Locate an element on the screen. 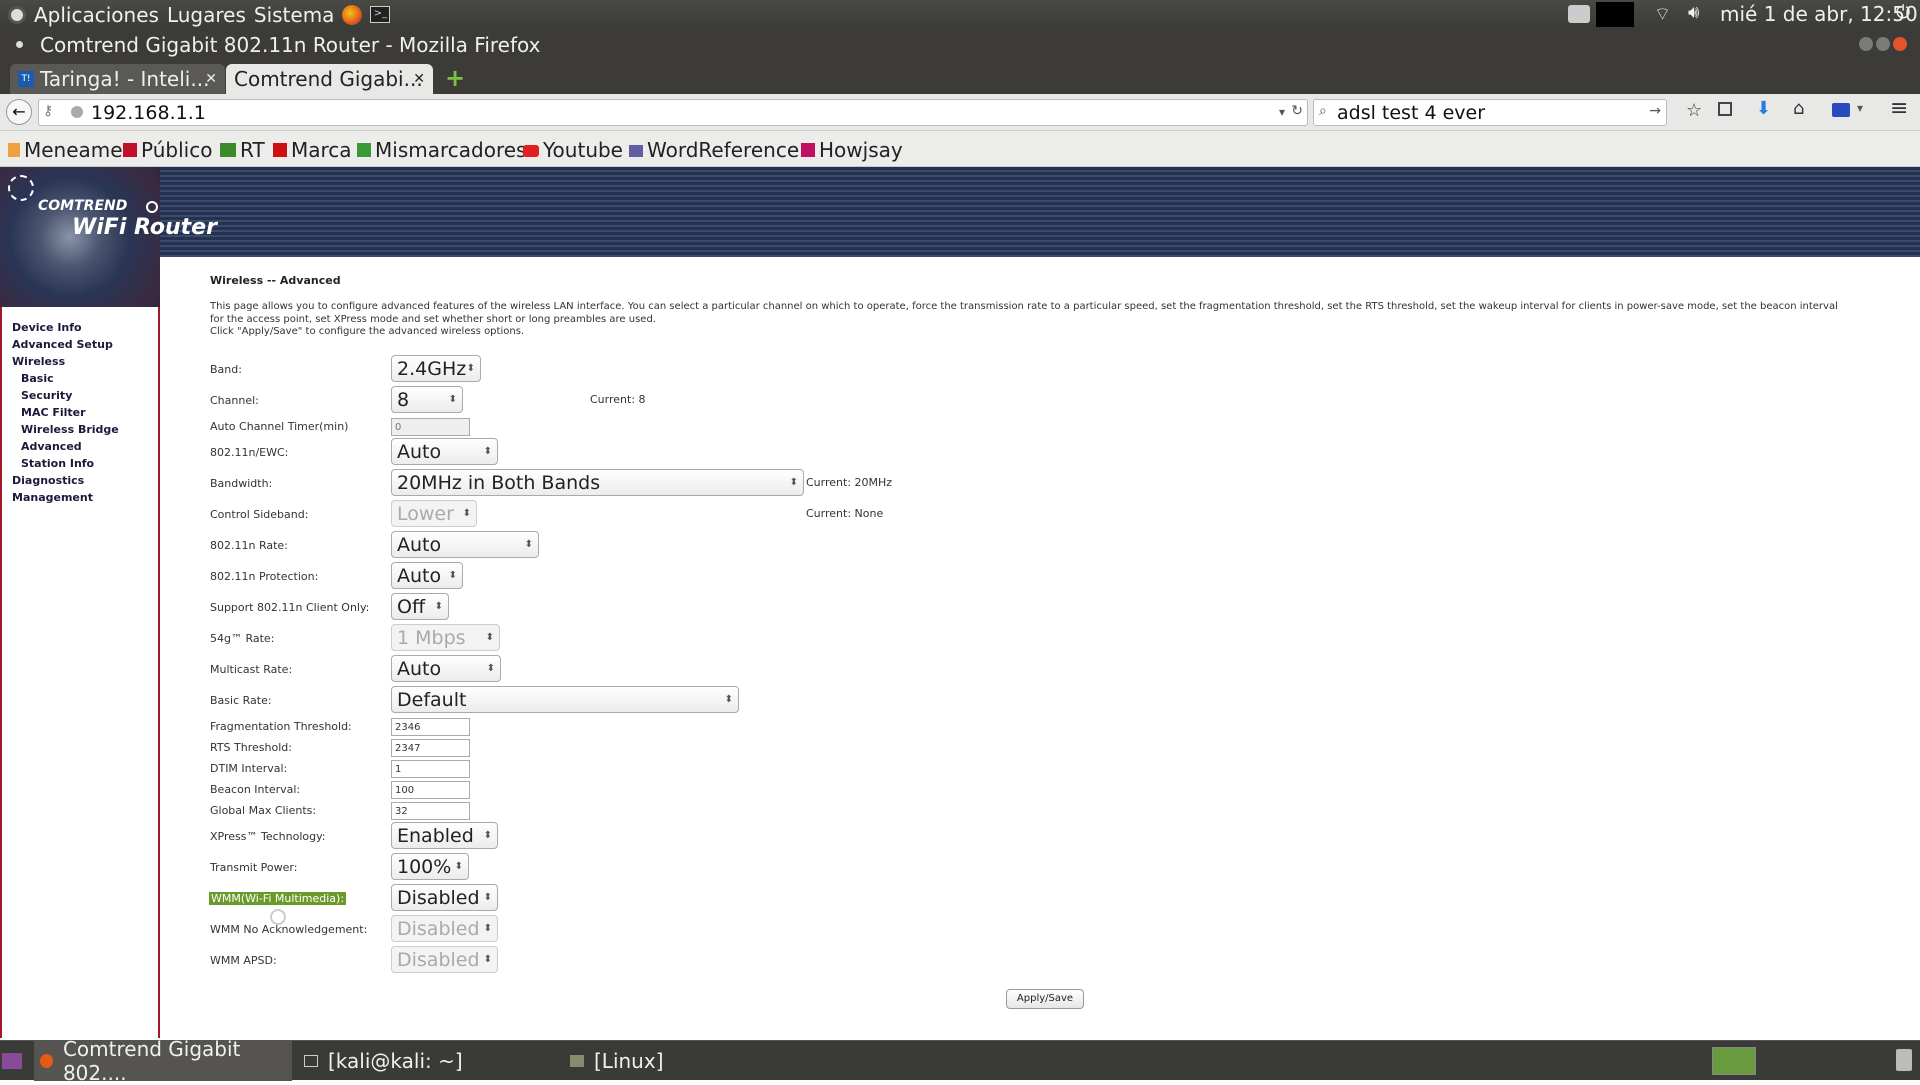 Image resolution: width=1920 pixels, height=1085 pixels. rts-threshold-input: 2347 is located at coordinates (430, 748).